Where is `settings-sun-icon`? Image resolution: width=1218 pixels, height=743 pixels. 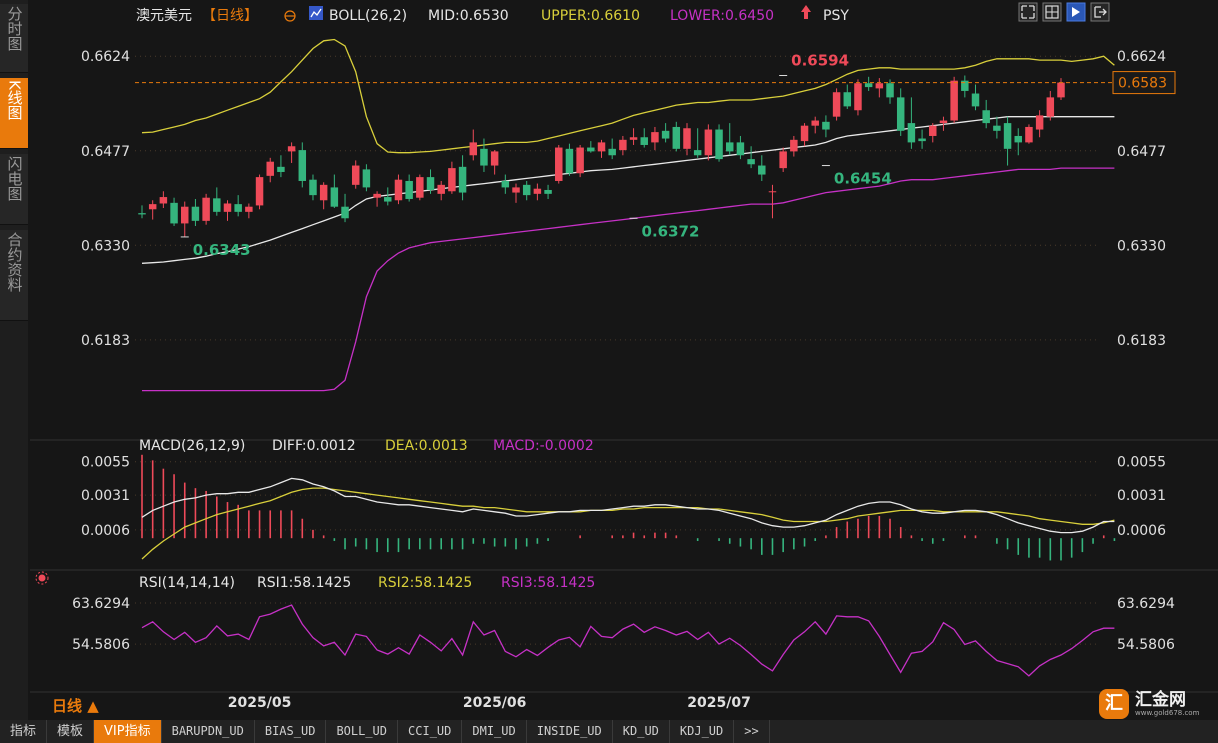 settings-sun-icon is located at coordinates (42, 578).